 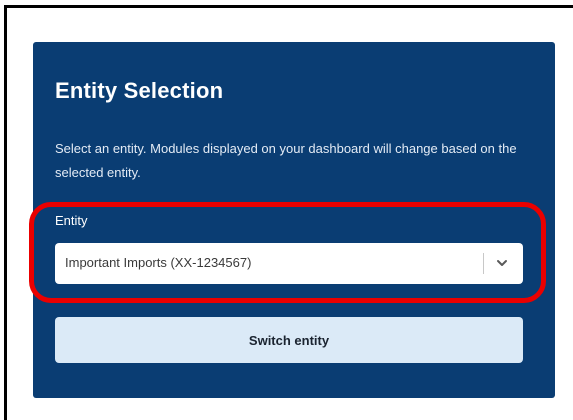 I want to click on entity-select: Important Imports (XX-1234567), so click(x=289, y=263).